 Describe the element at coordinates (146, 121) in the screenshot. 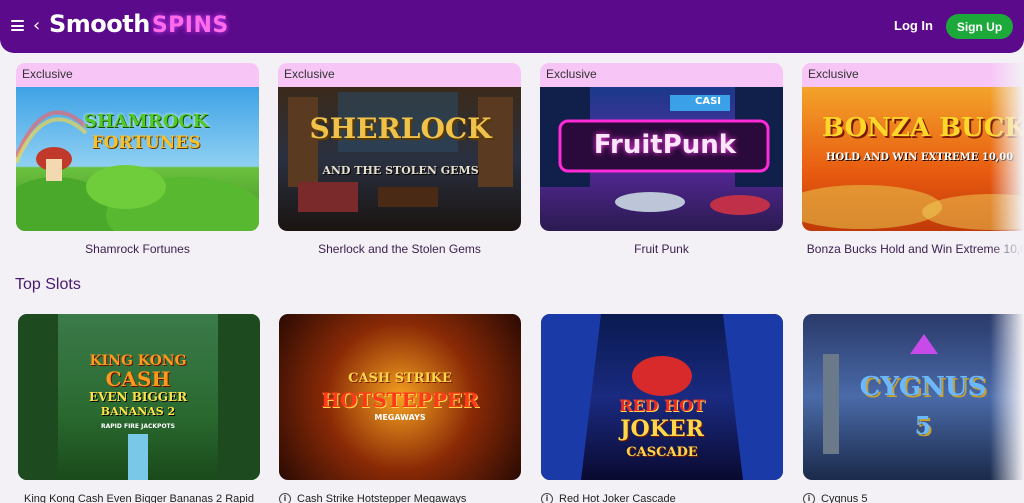

I see `art-title-line1: SHAMROCK` at that location.